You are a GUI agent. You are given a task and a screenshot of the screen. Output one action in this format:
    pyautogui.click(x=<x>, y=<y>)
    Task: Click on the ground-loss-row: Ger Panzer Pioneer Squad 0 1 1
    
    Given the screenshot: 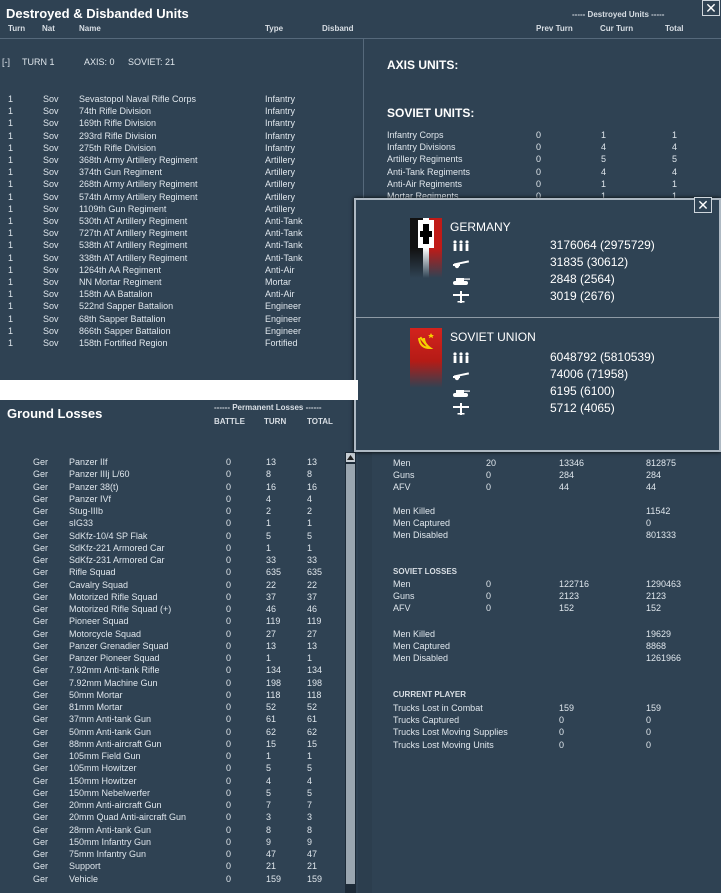 What is the action you would take?
    pyautogui.click(x=172, y=658)
    